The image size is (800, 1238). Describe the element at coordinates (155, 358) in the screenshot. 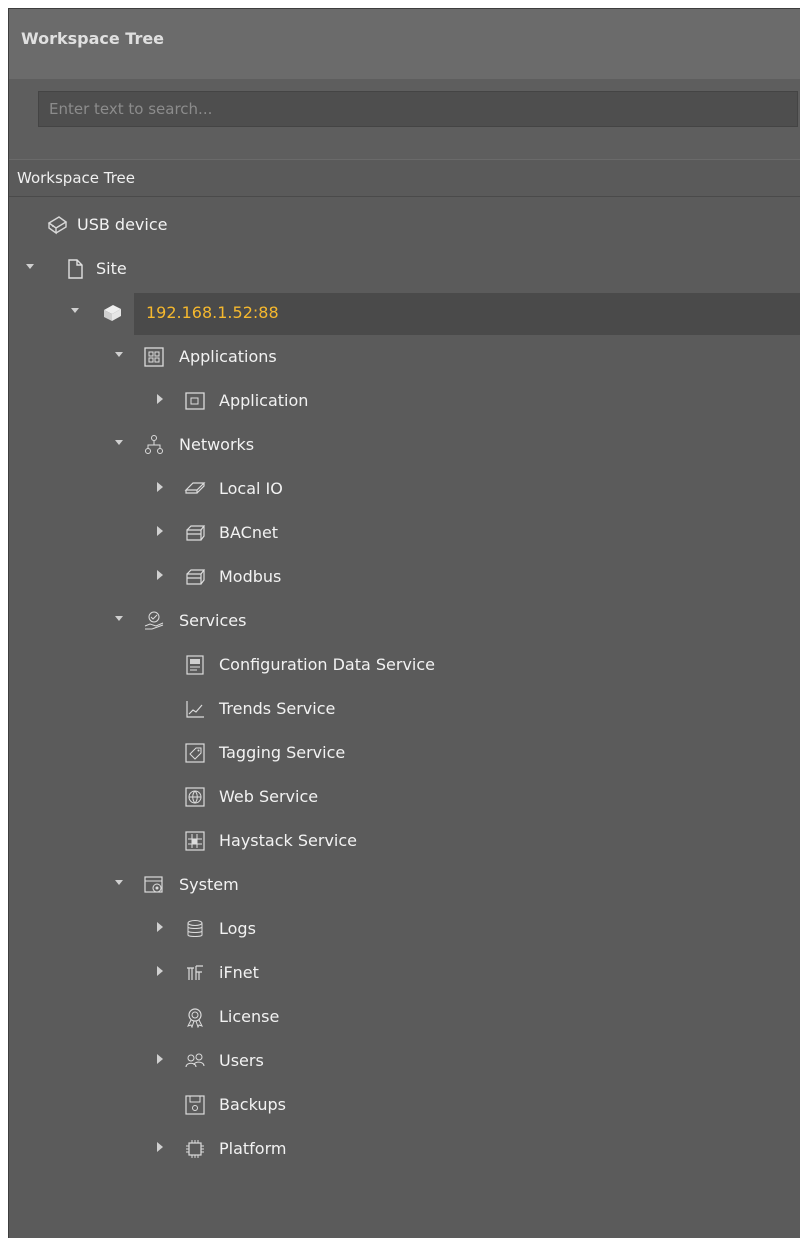

I see `applications-icon` at that location.